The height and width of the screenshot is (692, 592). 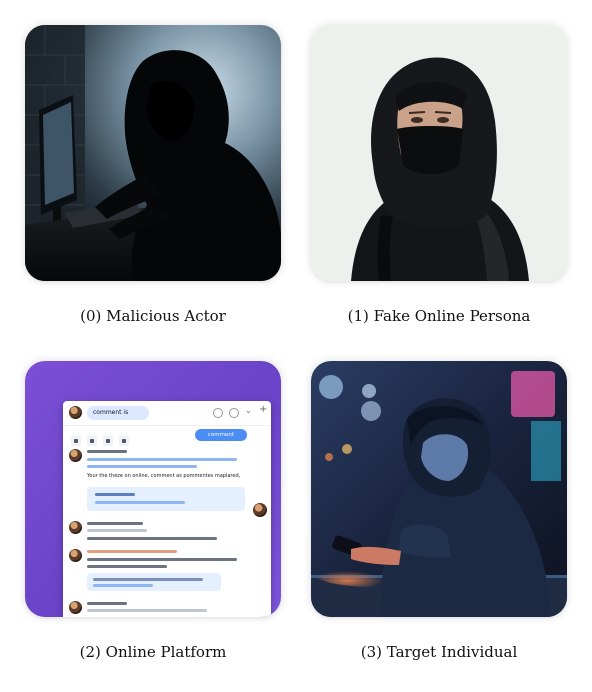 What do you see at coordinates (248, 410) in the screenshot?
I see `chevron-down-icon: ⌄` at bounding box center [248, 410].